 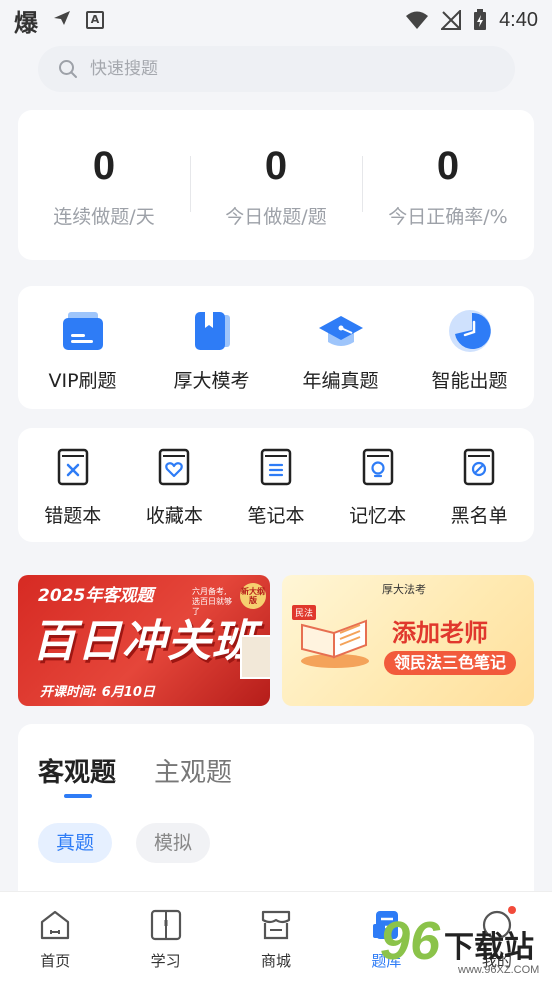 What do you see at coordinates (62, 20) in the screenshot?
I see `send-icon` at bounding box center [62, 20].